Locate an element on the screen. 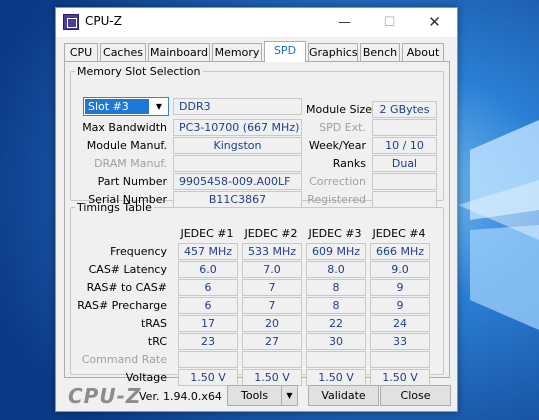 The image size is (539, 420). timing-row-label: Frequency is located at coordinates (138, 251).